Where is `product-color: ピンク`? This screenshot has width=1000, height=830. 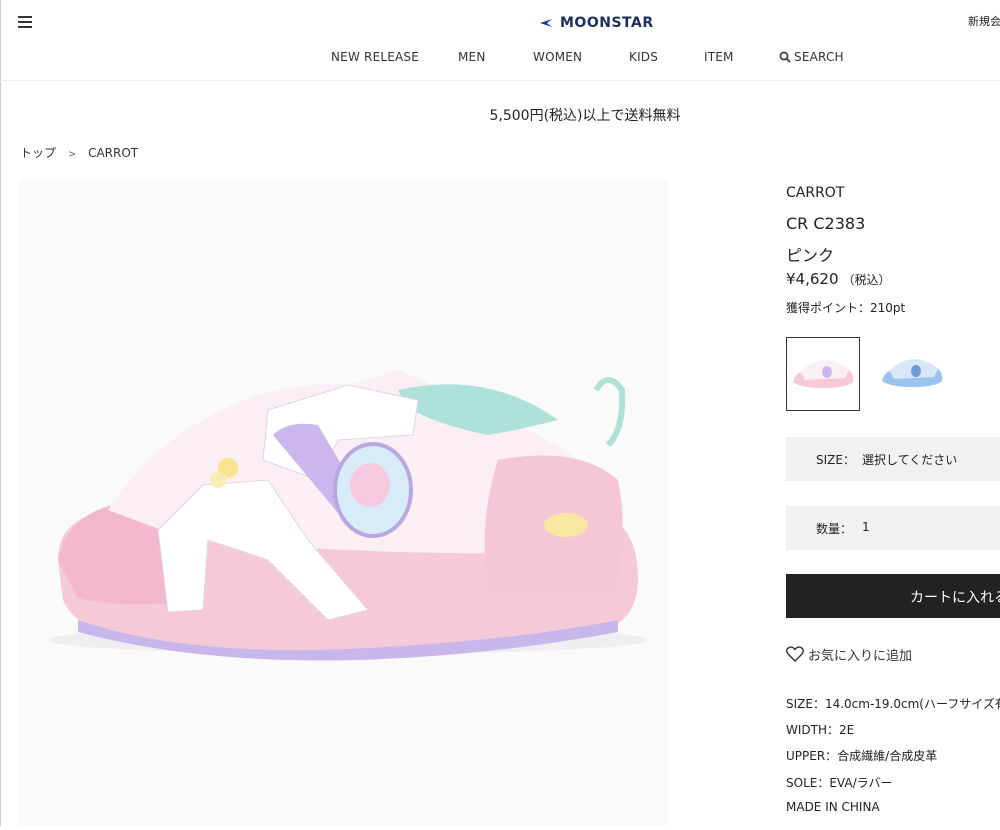 product-color: ピンク is located at coordinates (810, 255).